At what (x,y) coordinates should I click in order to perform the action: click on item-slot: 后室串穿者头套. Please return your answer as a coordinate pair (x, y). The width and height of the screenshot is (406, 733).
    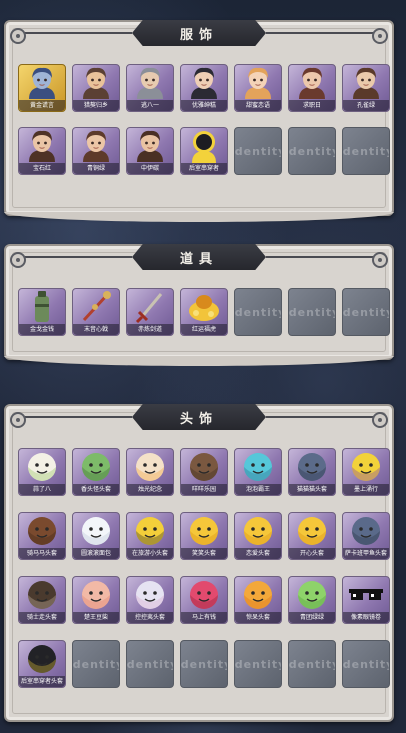
    Looking at the image, I should click on (42, 666).